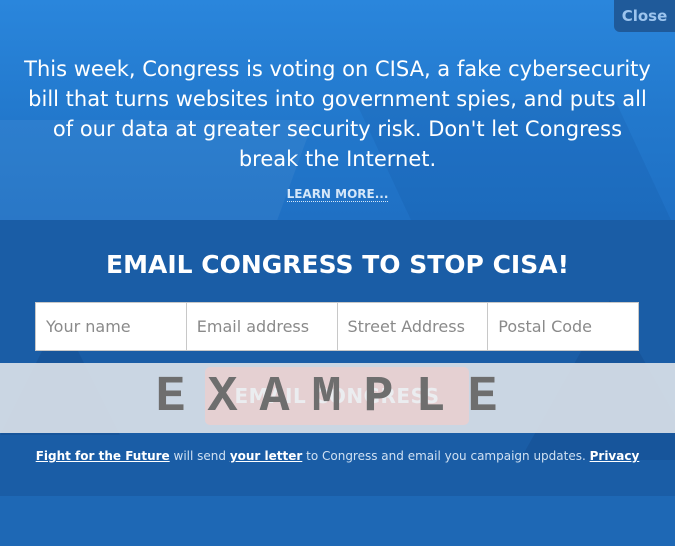 This screenshot has height=546, width=675. What do you see at coordinates (266, 456) in the screenshot?
I see `your-letter-link: your letter` at bounding box center [266, 456].